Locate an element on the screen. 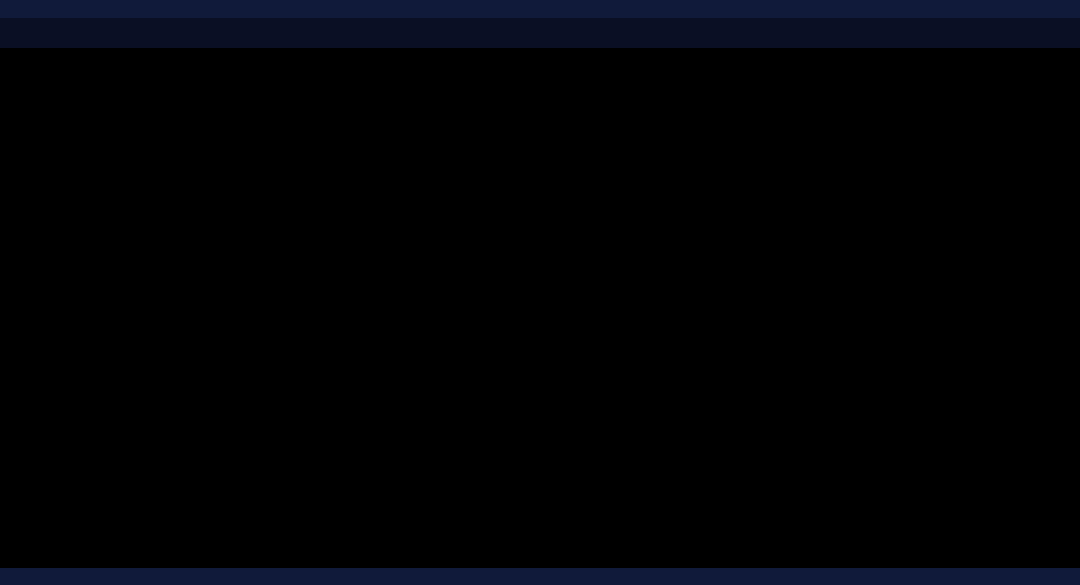  title-bar is located at coordinates (540, 9).